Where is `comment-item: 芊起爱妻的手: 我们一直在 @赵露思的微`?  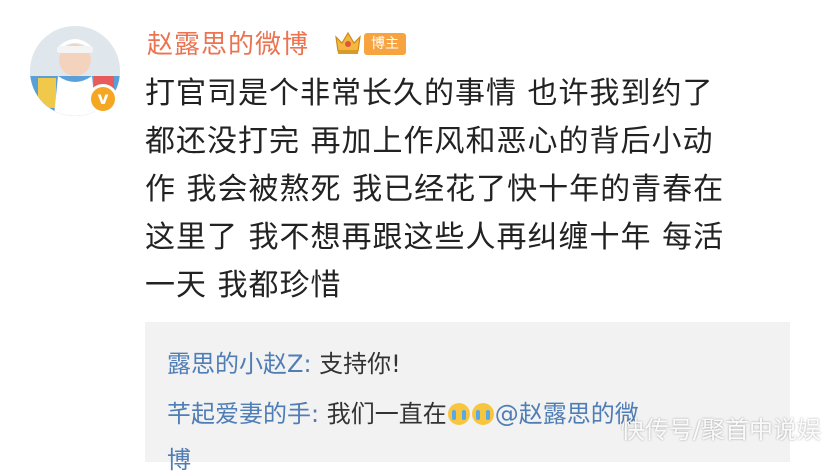 comment-item: 芊起爱妻的手: 我们一直在 @赵露思的微 is located at coordinates (403, 411).